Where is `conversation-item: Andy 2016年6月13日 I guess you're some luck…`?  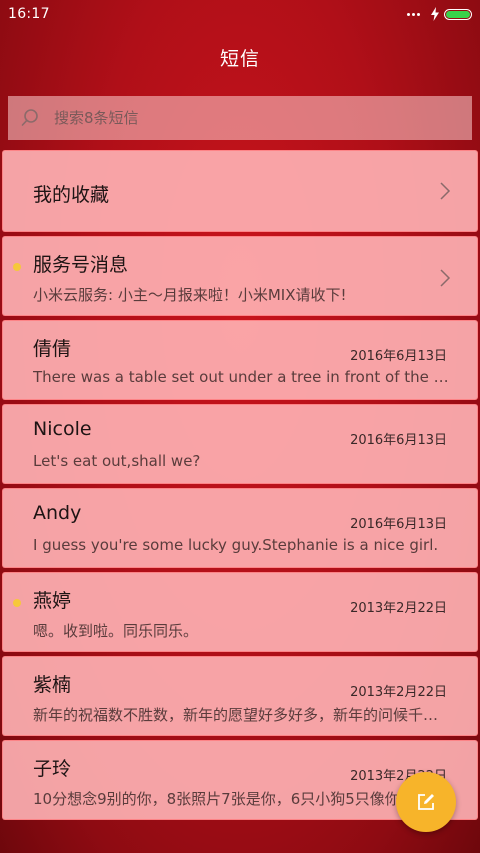
conversation-item: Andy 2016年6月13日 I guess you're some luck… is located at coordinates (240, 528).